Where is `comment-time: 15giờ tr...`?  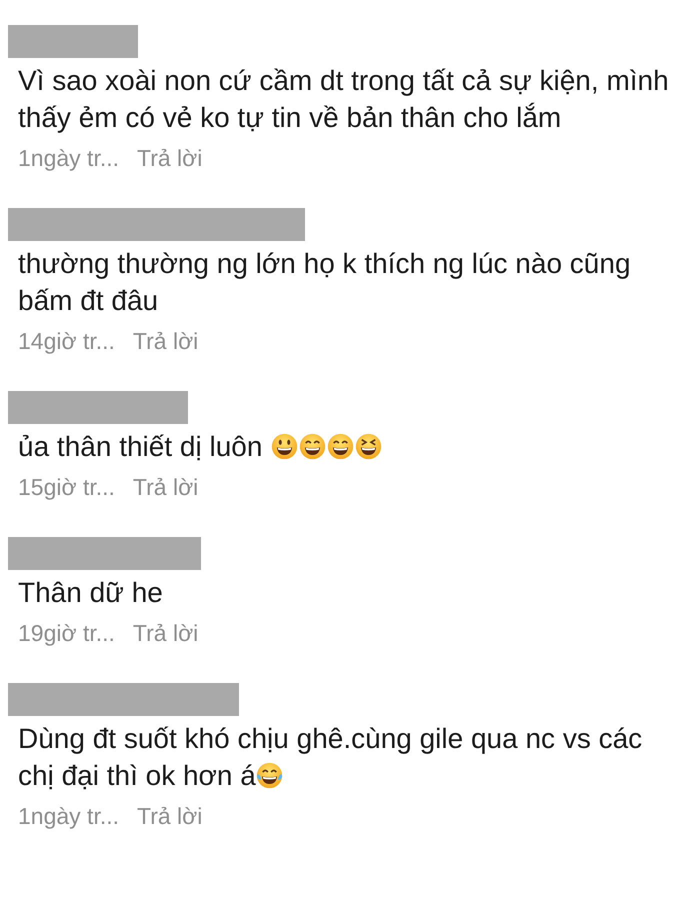 comment-time: 15giờ tr... is located at coordinates (66, 487).